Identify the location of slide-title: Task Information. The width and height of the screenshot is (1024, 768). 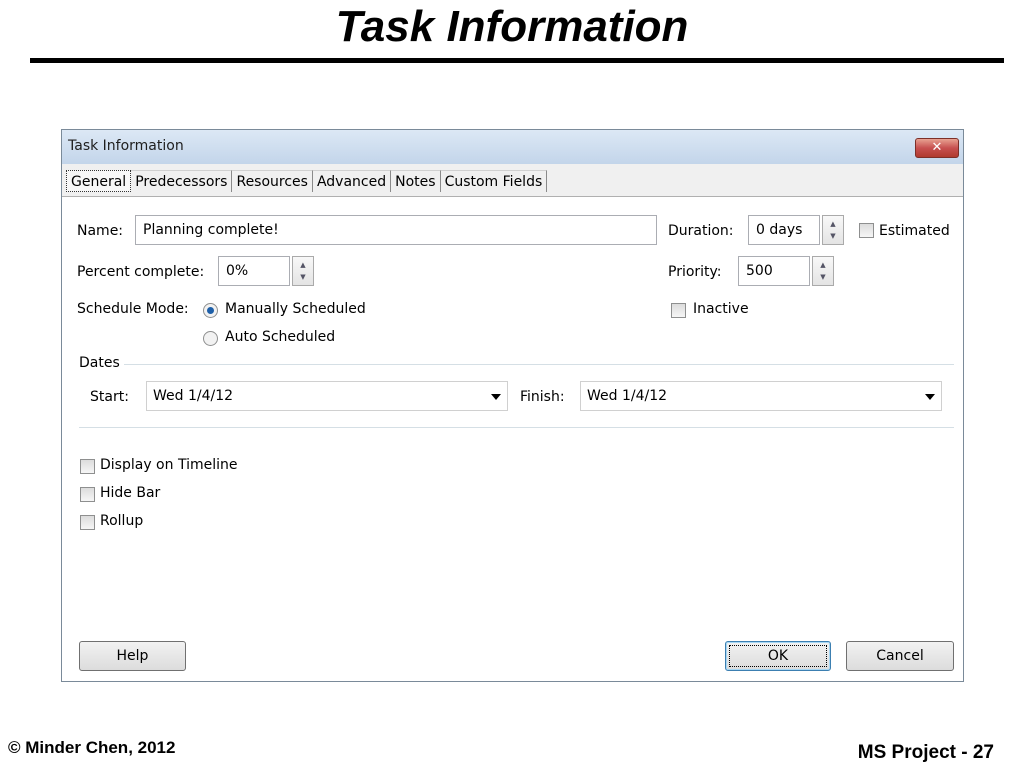
(512, 26).